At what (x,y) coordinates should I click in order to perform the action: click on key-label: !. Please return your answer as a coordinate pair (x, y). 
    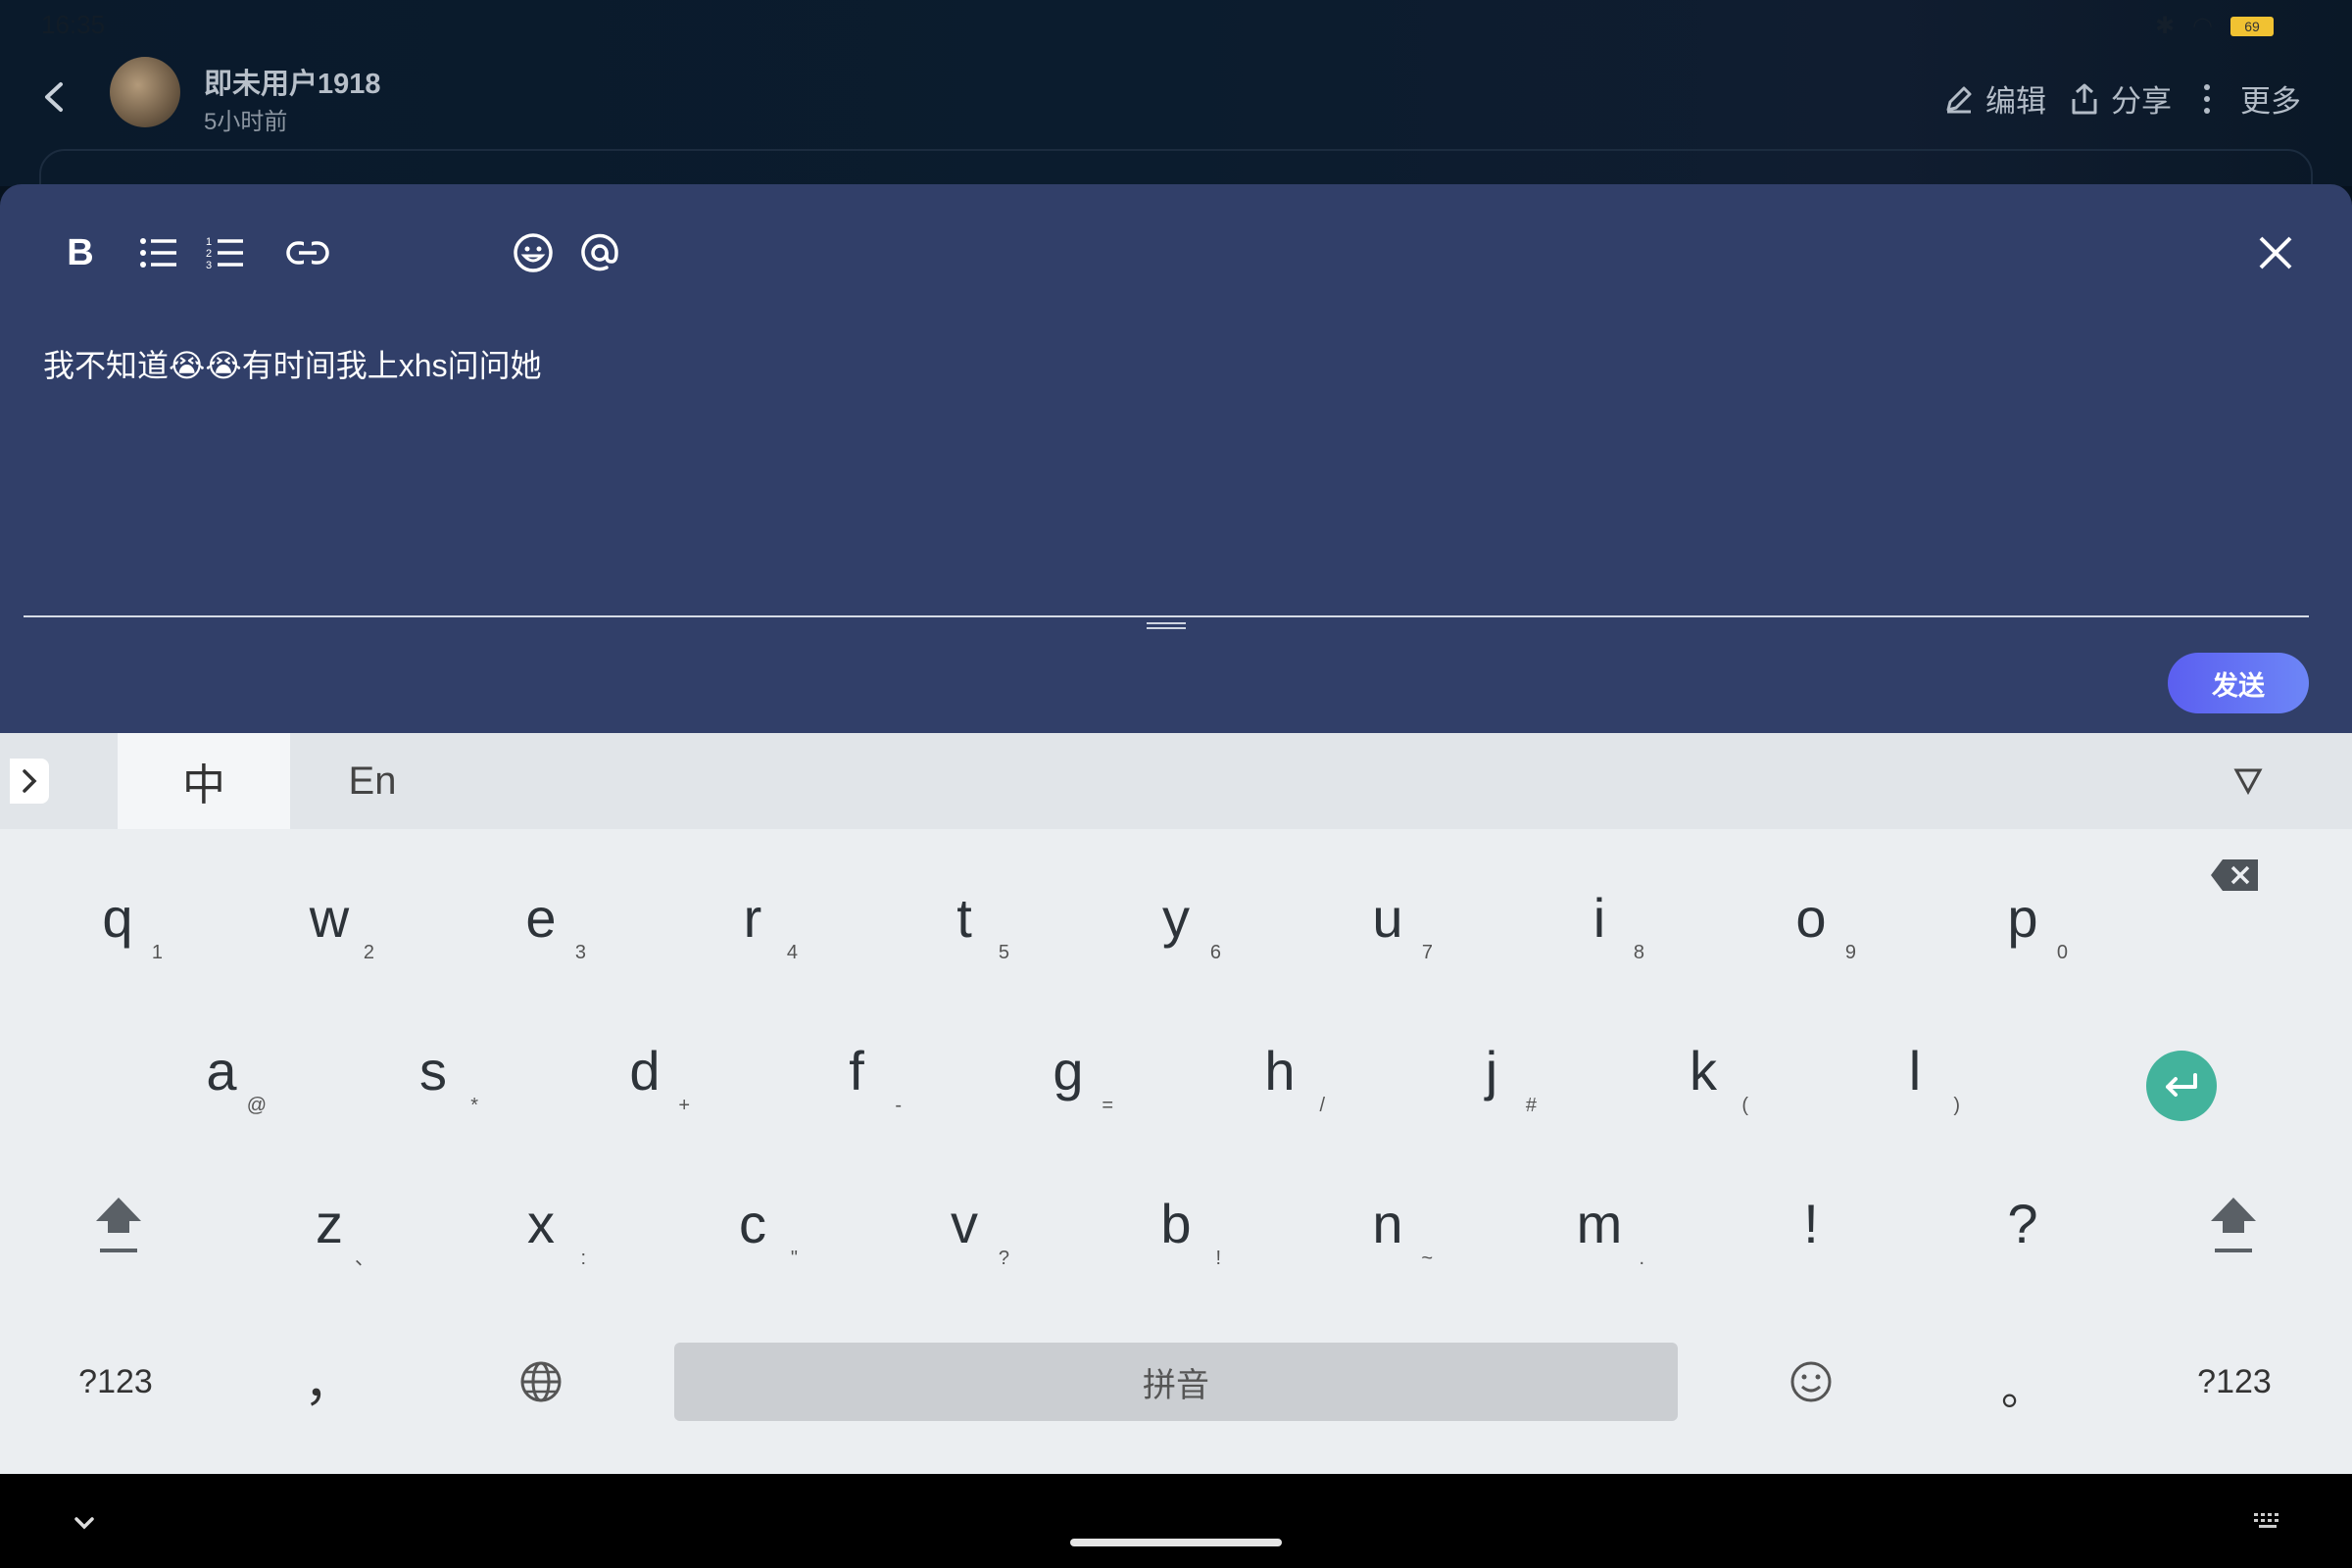
    Looking at the image, I should click on (1811, 1223).